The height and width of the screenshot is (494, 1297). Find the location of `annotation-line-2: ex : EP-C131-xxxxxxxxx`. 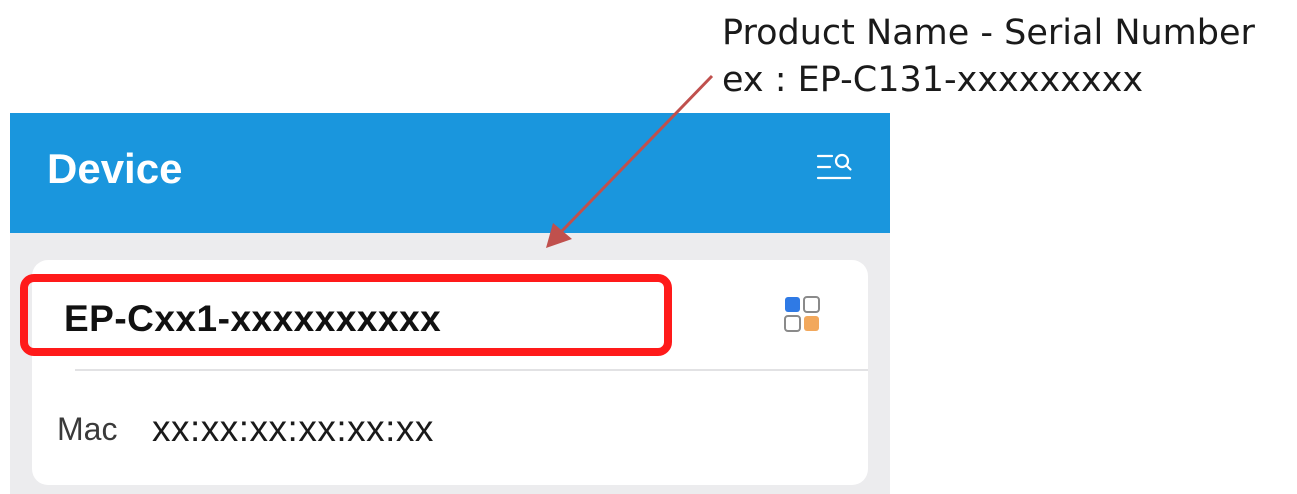

annotation-line-2: ex : EP-C131-xxxxxxxxx is located at coordinates (933, 80).